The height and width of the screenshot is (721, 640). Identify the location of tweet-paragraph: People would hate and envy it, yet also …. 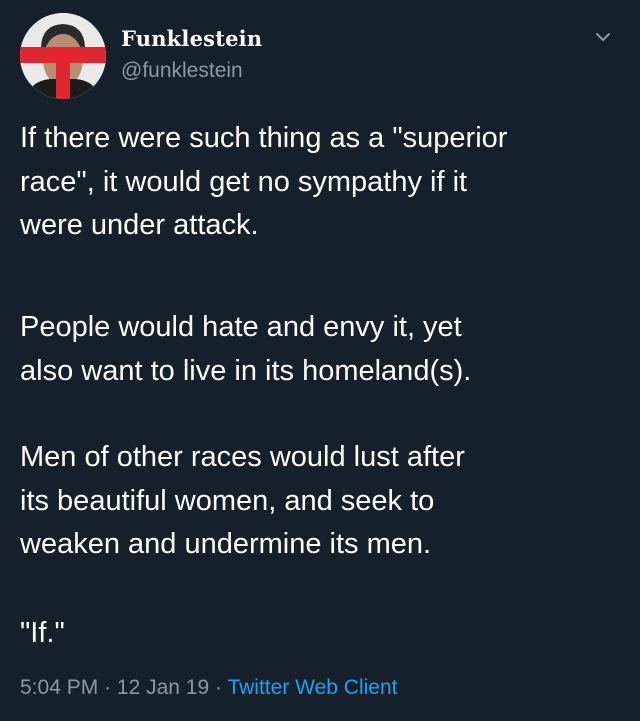
(246, 349).